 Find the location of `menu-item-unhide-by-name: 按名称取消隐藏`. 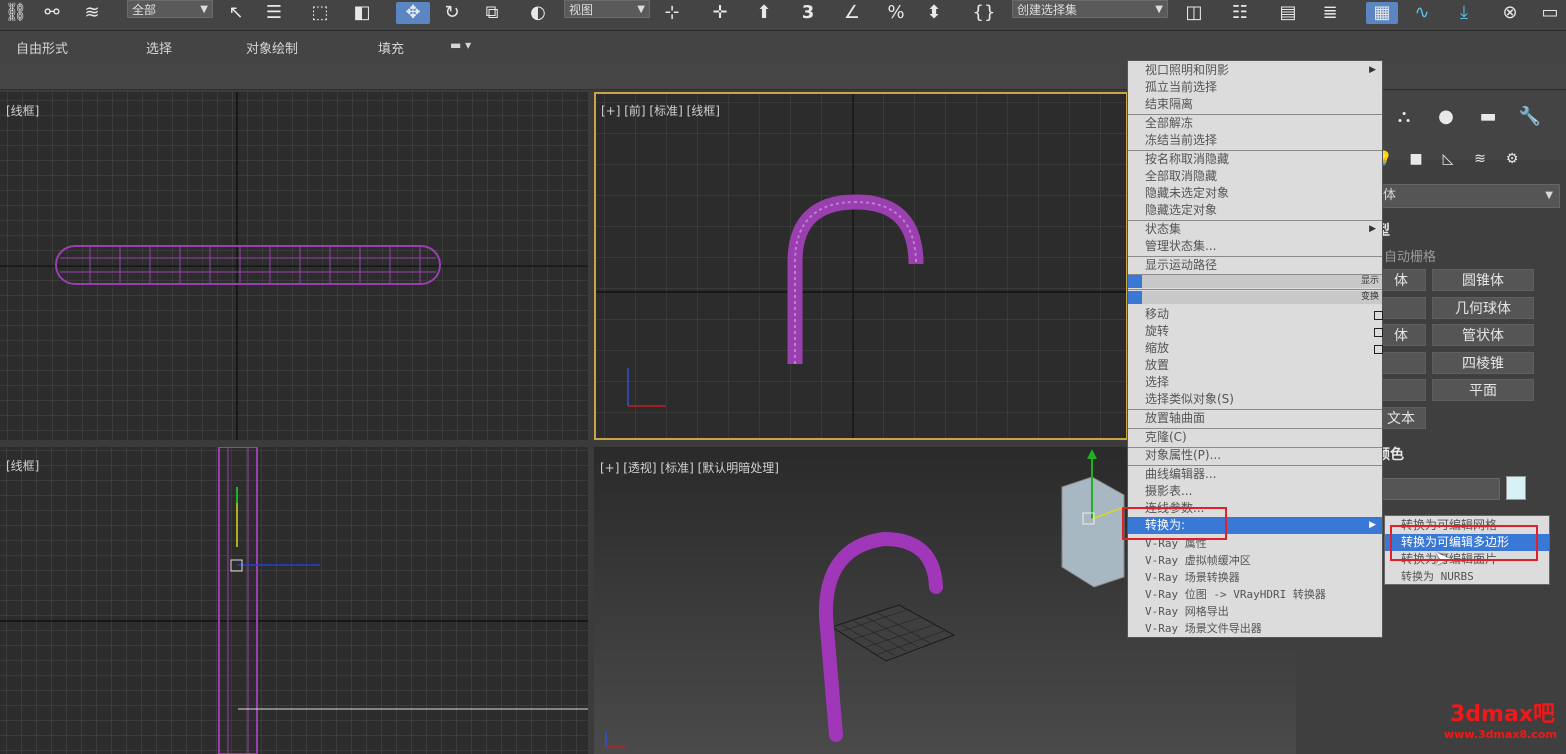

menu-item-unhide-by-name: 按名称取消隐藏 is located at coordinates (1255, 159).